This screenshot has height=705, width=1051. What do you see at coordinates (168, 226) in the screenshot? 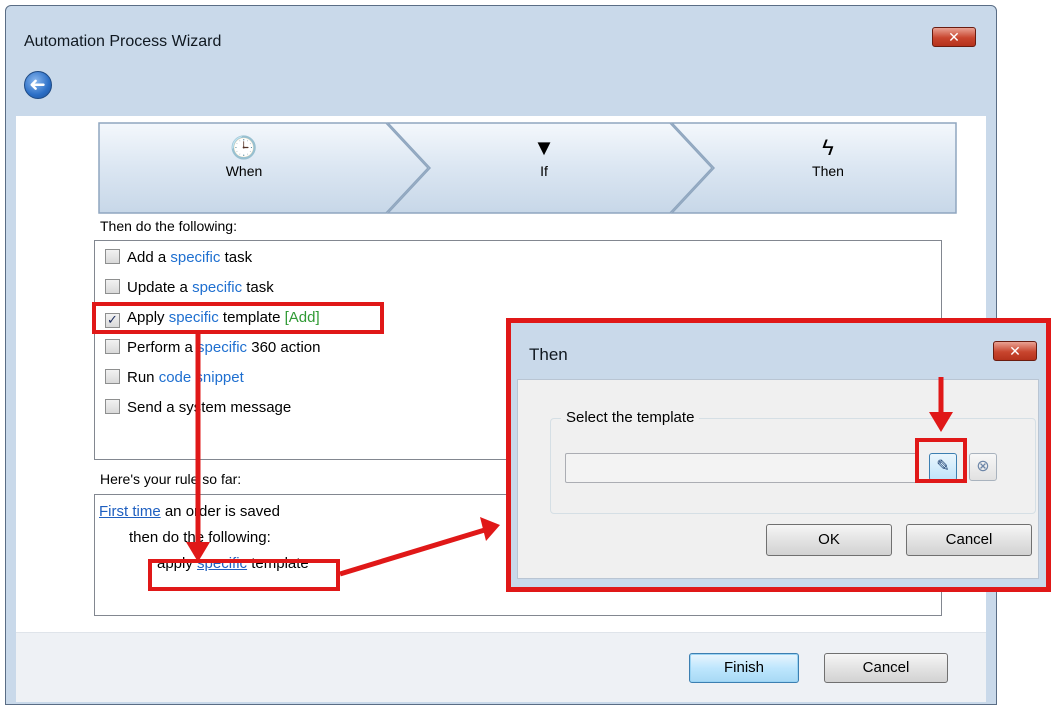
I see `actions-heading: Then do the following:` at bounding box center [168, 226].